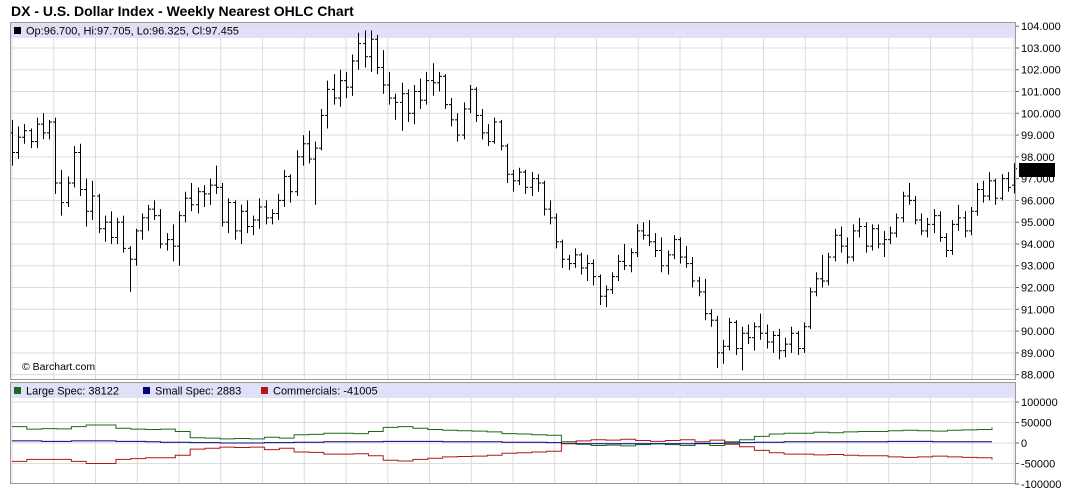 The width and height of the screenshot is (1070, 488). I want to click on cot-tick-label: 50000, so click(1036, 424).